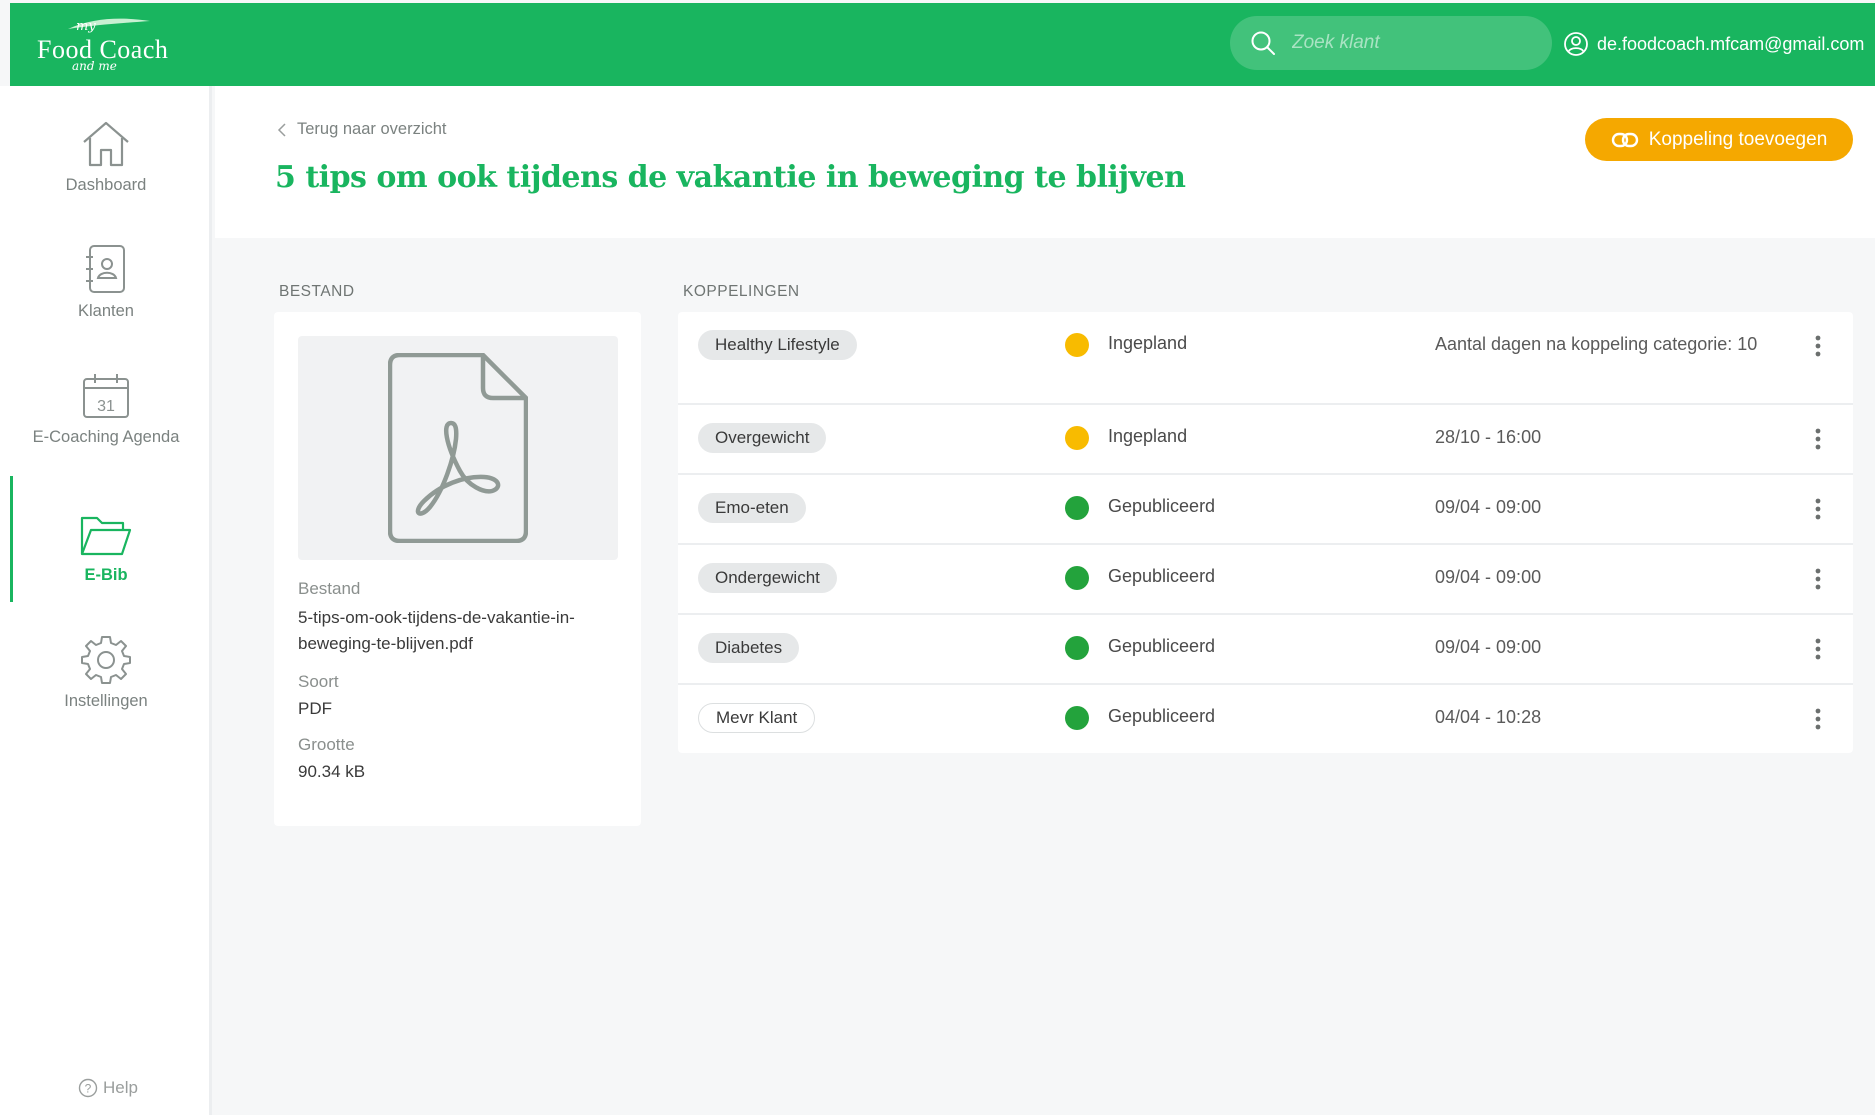 The width and height of the screenshot is (1875, 1115). Describe the element at coordinates (106, 268) in the screenshot. I see `contacts-icon` at that location.